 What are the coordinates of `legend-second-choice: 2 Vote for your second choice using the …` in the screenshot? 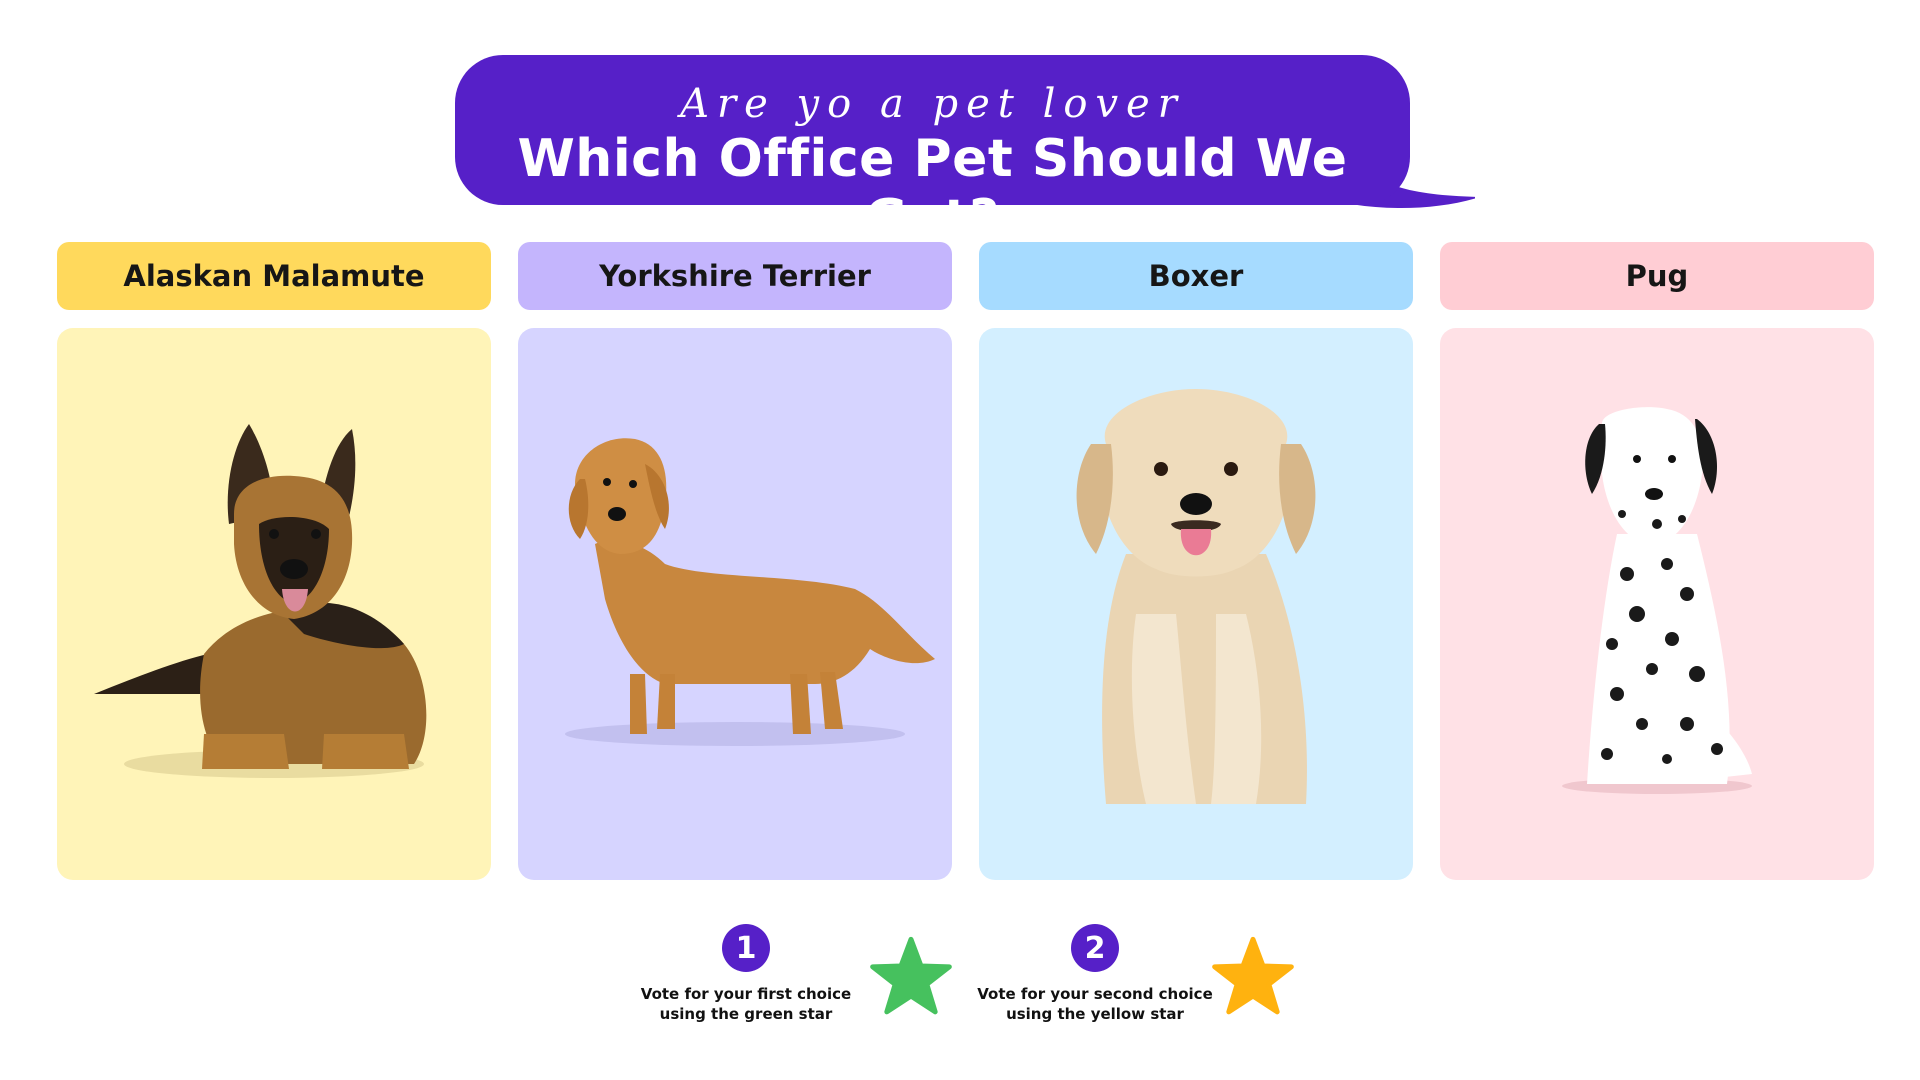 It's located at (1095, 974).